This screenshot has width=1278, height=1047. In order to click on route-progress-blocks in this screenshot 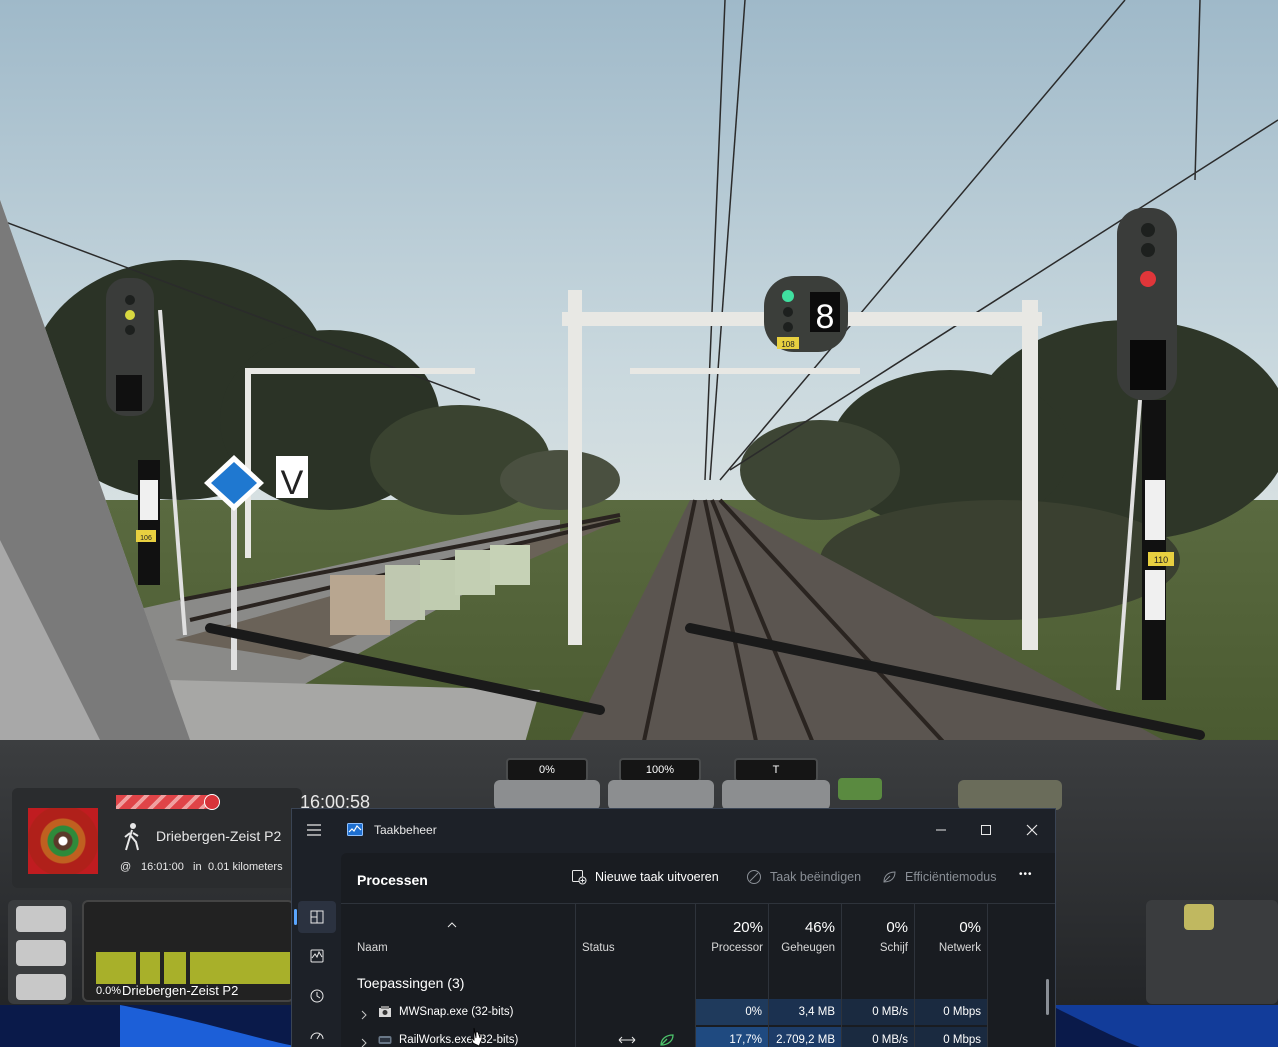, I will do `click(193, 968)`.